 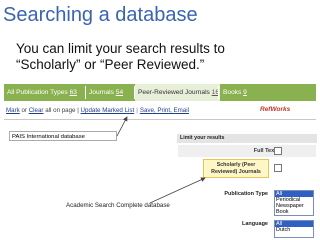 What do you see at coordinates (177, 190) in the screenshot?
I see `asc-arrow` at bounding box center [177, 190].